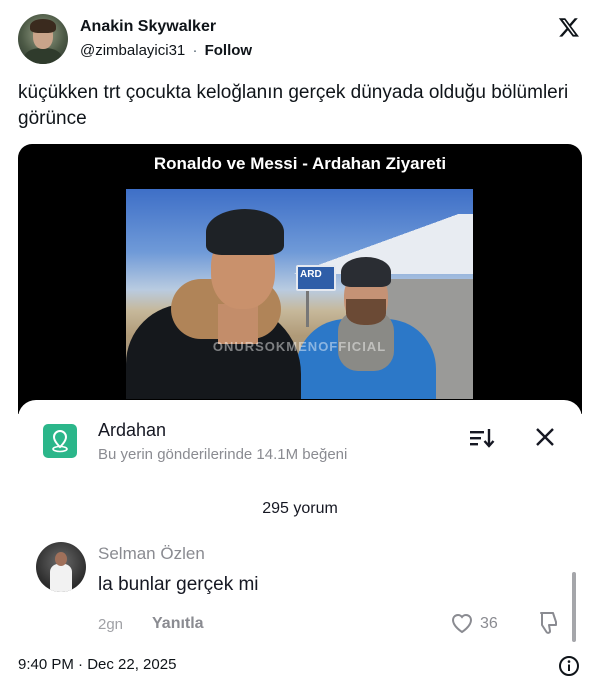 The image size is (600, 696). Describe the element at coordinates (462, 623) in the screenshot. I see `heart-icon` at that location.